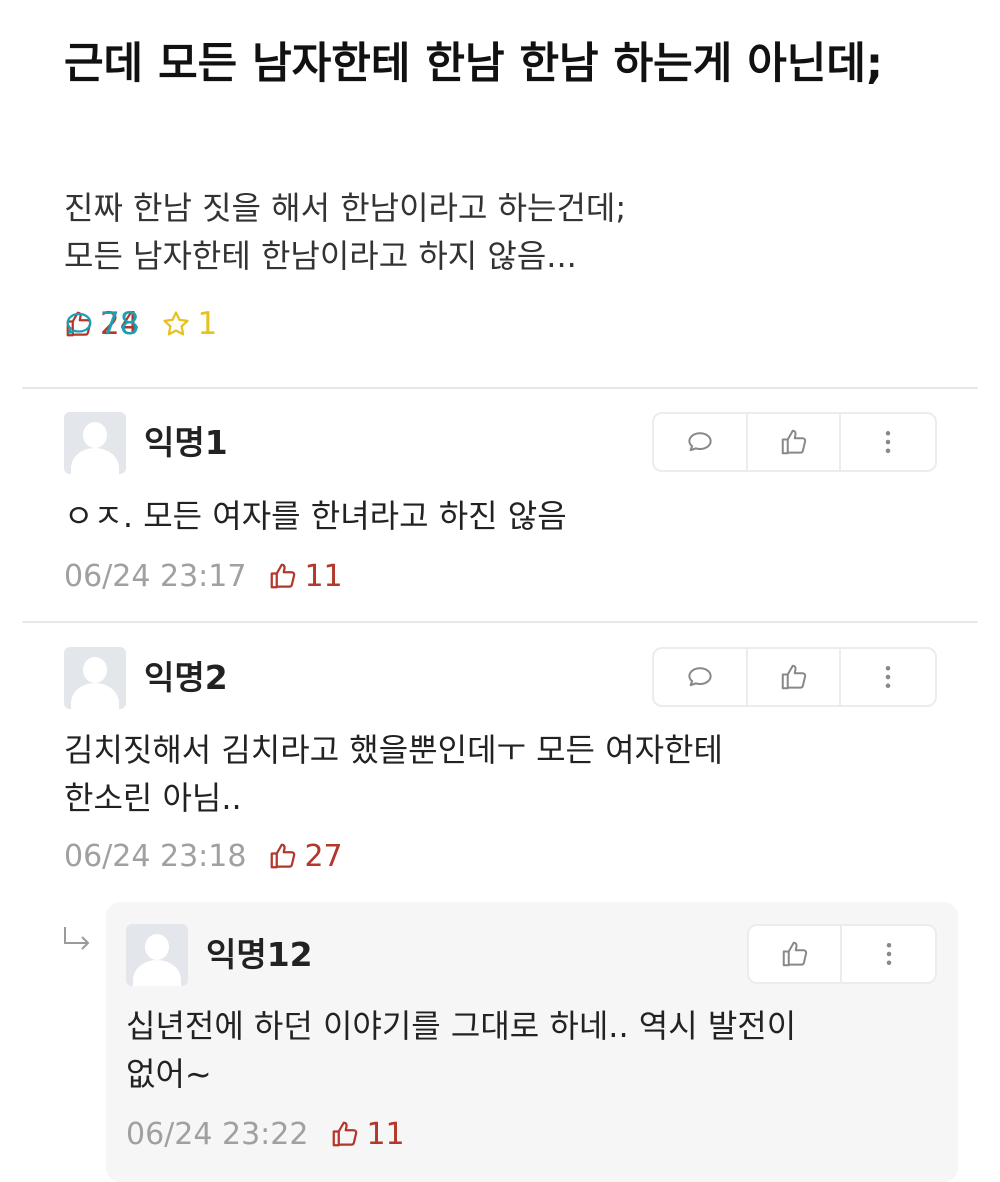 This screenshot has width=1000, height=1182. What do you see at coordinates (474, 64) in the screenshot?
I see `post-title: 근데 모든 남자한테 한남 한남 하는게 아닌데;` at bounding box center [474, 64].